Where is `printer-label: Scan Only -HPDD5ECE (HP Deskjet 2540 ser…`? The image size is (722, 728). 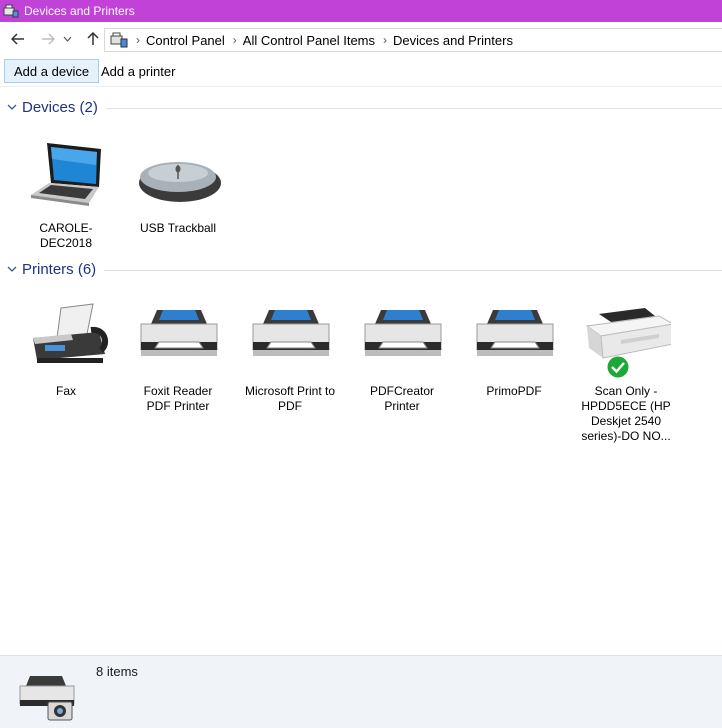 printer-label: Scan Only -HPDD5ECE (HP Deskjet 2540 ser… is located at coordinates (626, 413).